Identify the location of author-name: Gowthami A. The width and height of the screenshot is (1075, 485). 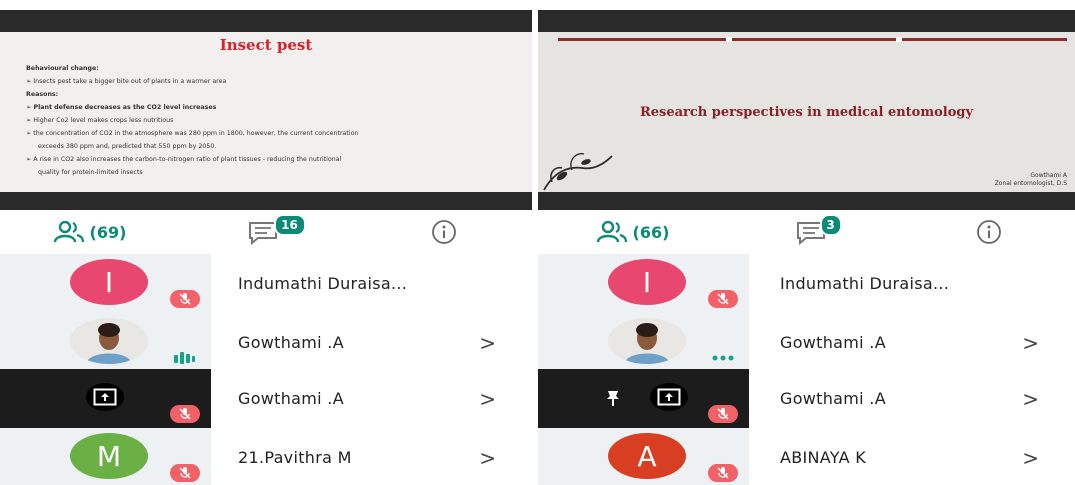
(1048, 175).